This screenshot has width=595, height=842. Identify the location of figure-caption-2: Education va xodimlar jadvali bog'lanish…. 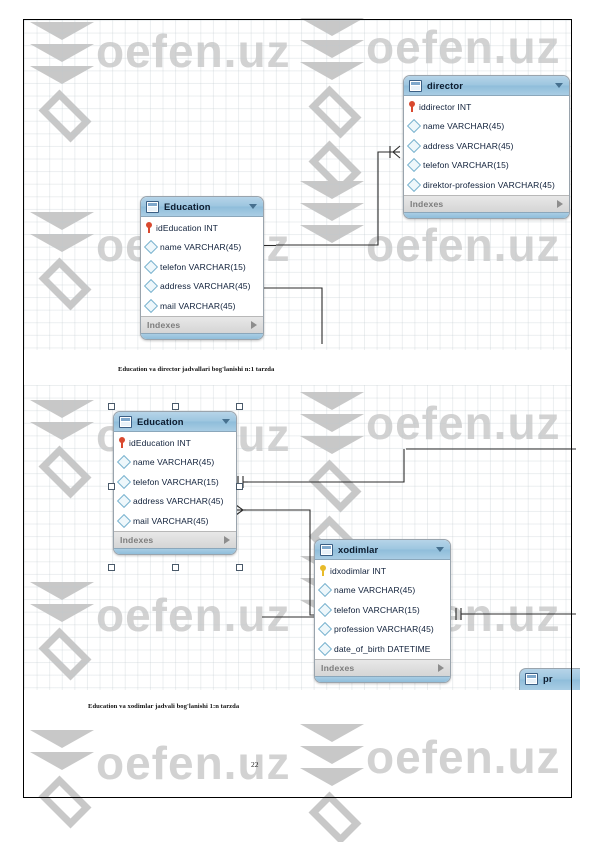
(164, 706).